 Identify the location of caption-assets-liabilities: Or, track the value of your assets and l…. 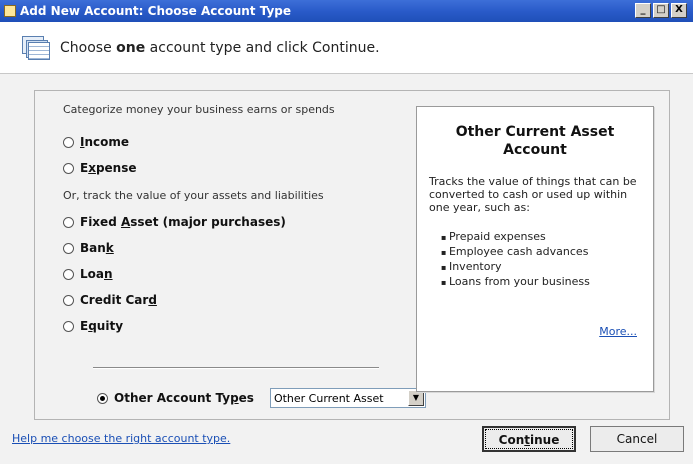
(193, 195).